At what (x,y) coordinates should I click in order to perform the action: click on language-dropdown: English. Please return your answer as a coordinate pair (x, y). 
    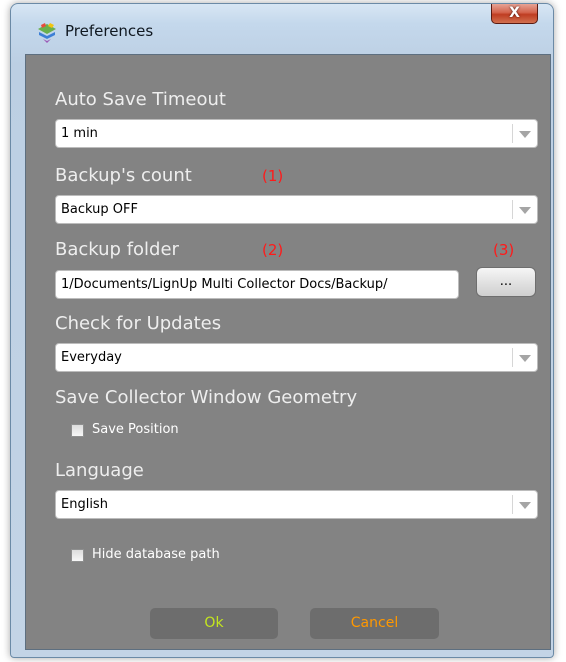
    Looking at the image, I should click on (296, 504).